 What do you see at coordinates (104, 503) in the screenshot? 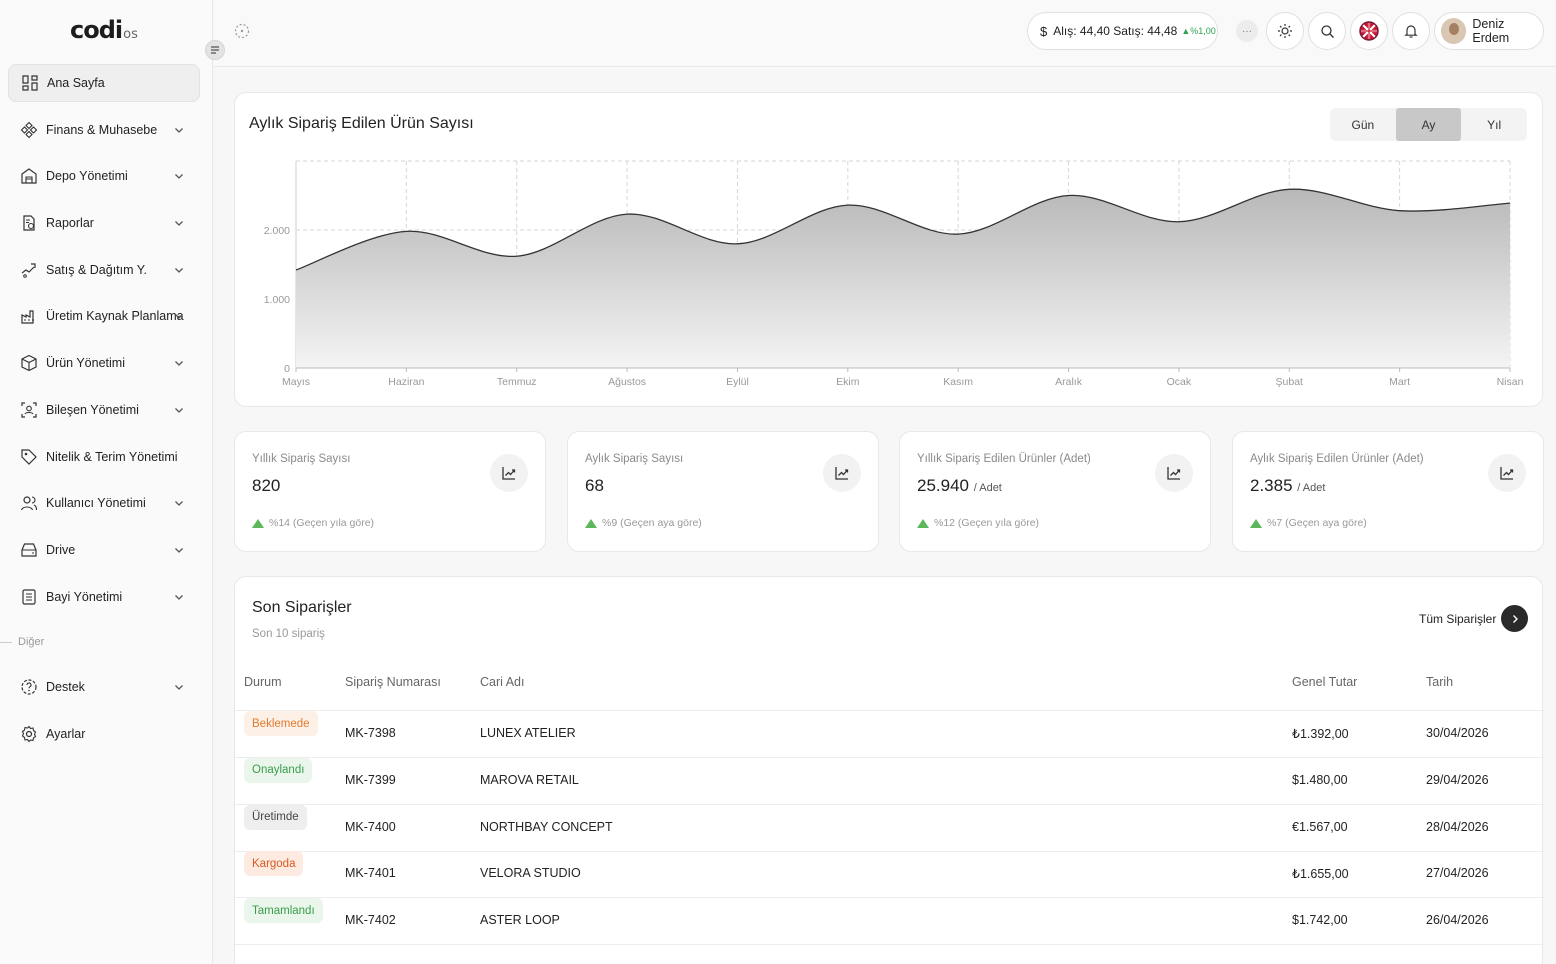
I see `sidebar-item-kullanıcı-yönetimi: Kullanıcı Yönetimi` at bounding box center [104, 503].